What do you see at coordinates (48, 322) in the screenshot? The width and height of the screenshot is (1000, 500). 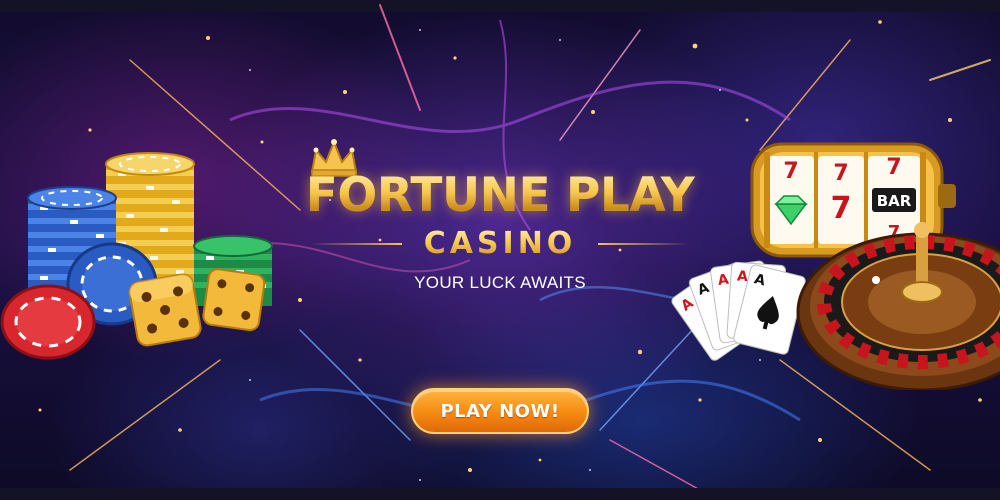 I see `red-chip` at bounding box center [48, 322].